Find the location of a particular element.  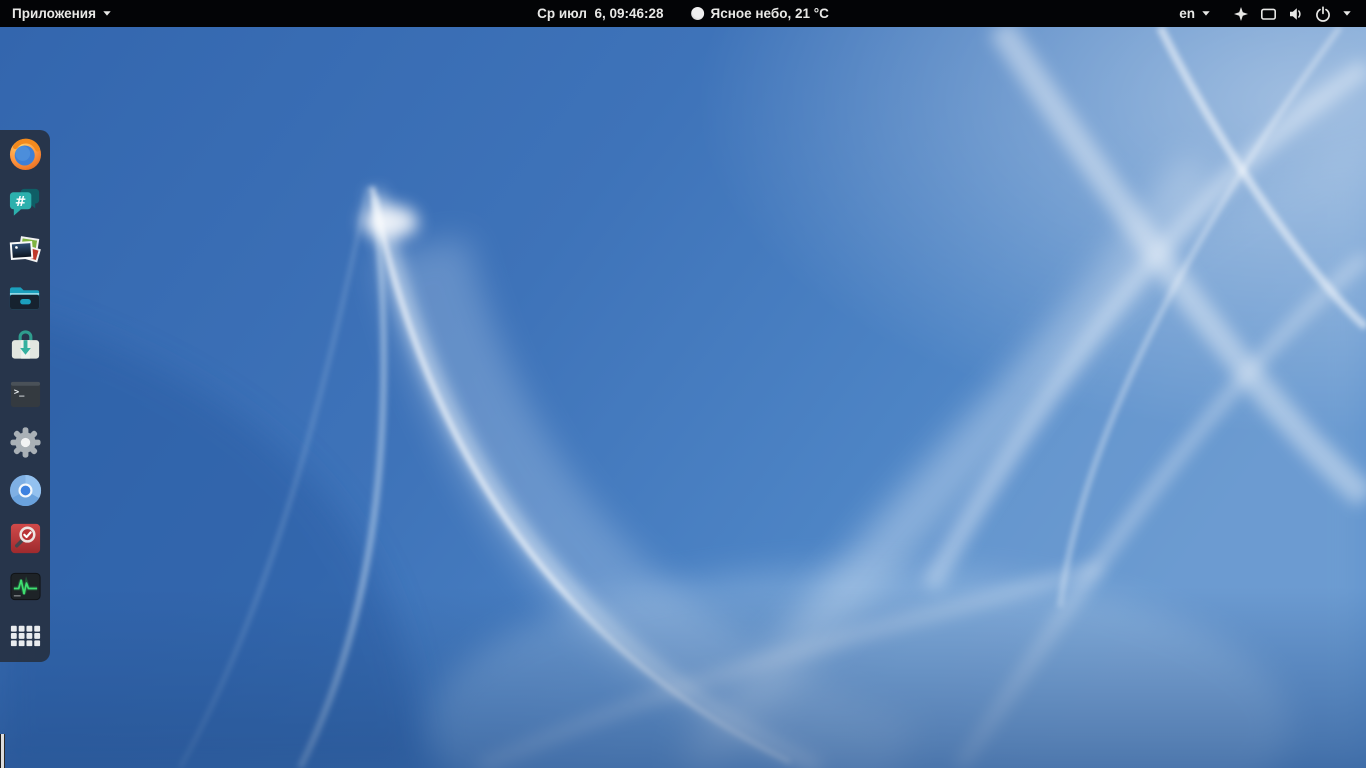

firefox-icon is located at coordinates (25, 154).